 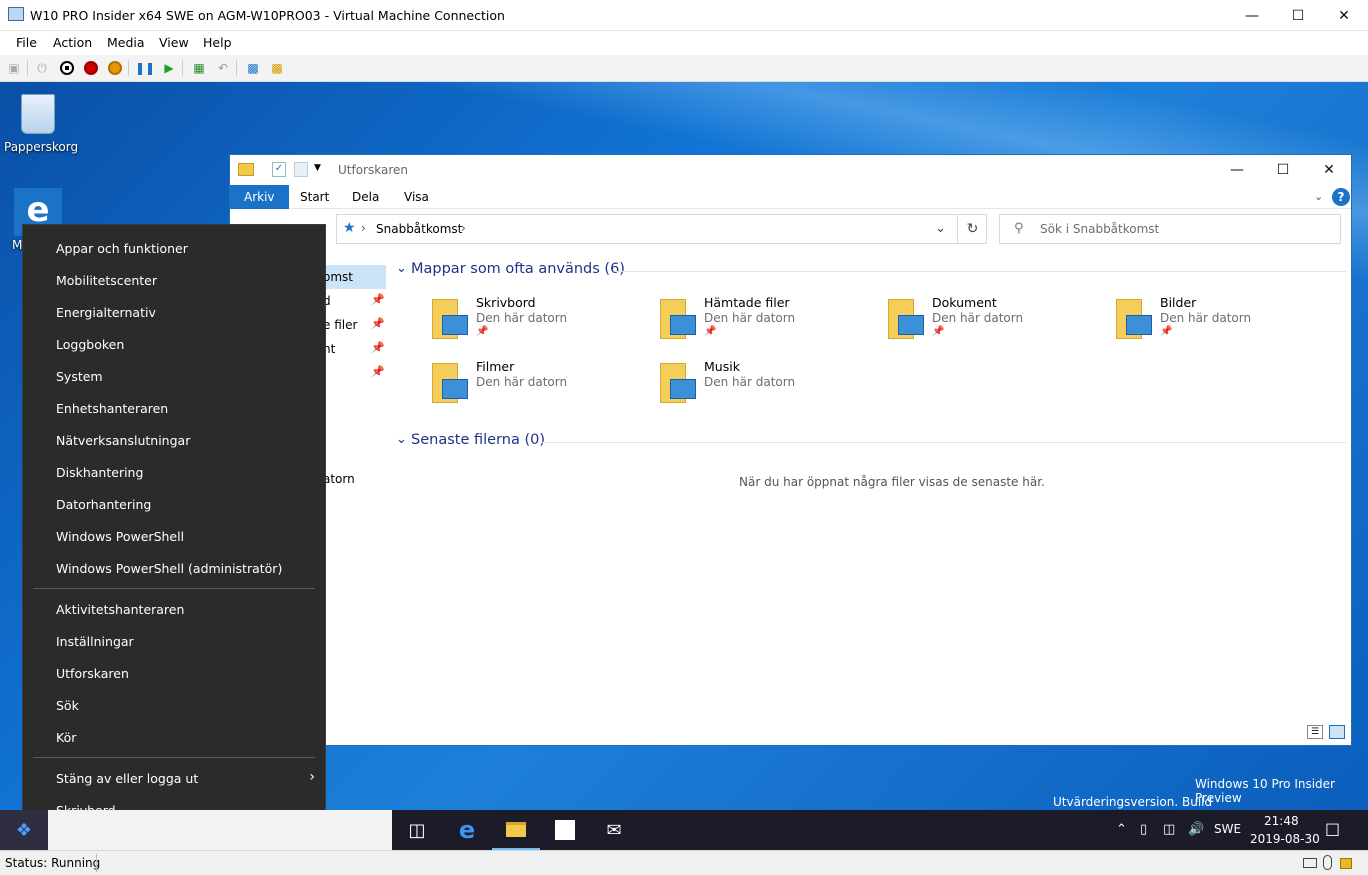 I want to click on new-folder-icon, so click(x=301, y=169).